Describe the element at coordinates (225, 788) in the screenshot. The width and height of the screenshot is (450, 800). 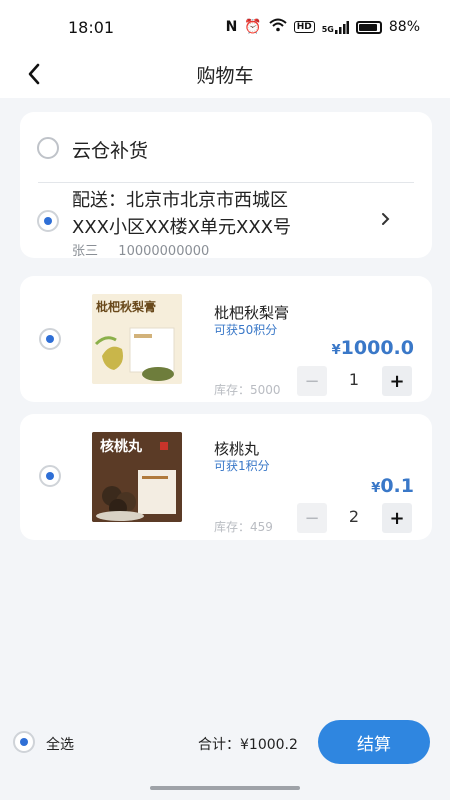
I see `home-indicator` at that location.